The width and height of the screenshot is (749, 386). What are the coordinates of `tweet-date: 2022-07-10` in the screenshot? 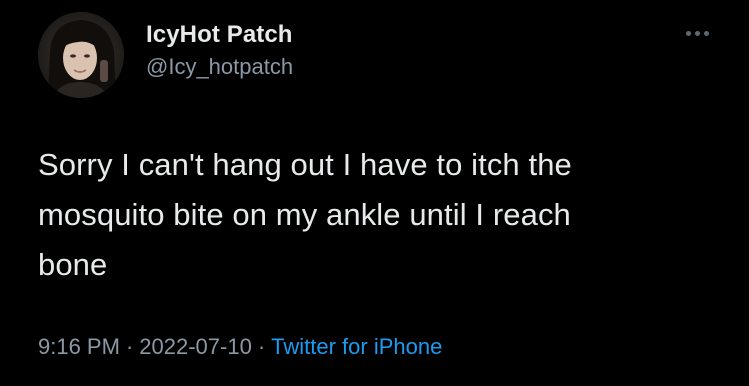 It's located at (195, 346).